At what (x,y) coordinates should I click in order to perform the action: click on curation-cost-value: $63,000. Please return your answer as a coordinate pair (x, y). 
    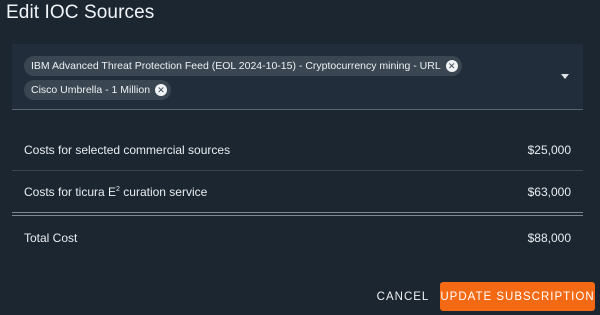
    Looking at the image, I should click on (549, 192).